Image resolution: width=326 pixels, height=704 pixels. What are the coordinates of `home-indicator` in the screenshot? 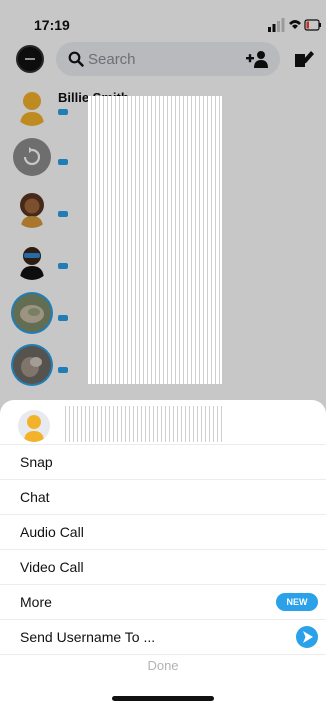 It's located at (163, 698).